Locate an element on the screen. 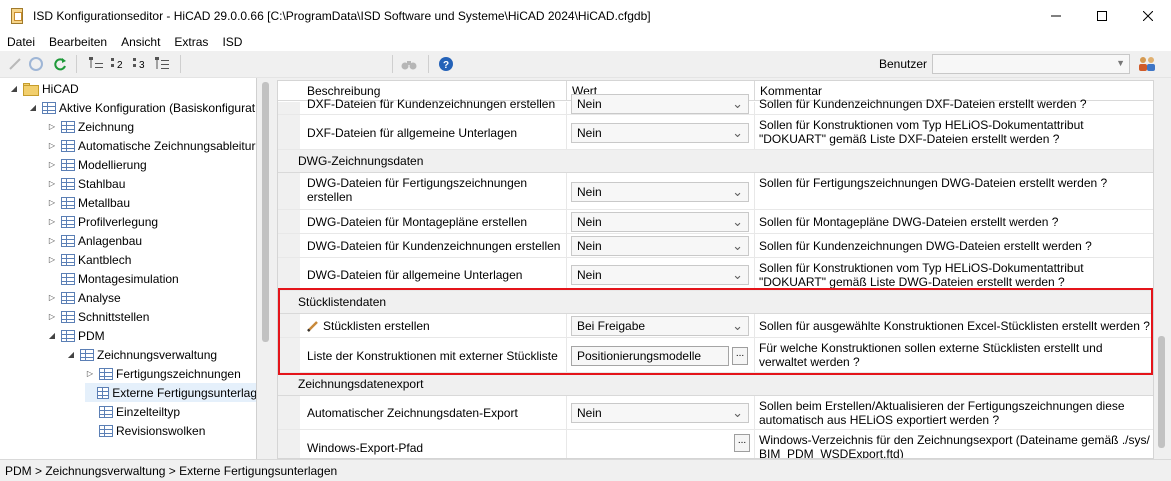 The width and height of the screenshot is (1171, 481). tree-item: Einzelteiltyp is located at coordinates (132, 411).